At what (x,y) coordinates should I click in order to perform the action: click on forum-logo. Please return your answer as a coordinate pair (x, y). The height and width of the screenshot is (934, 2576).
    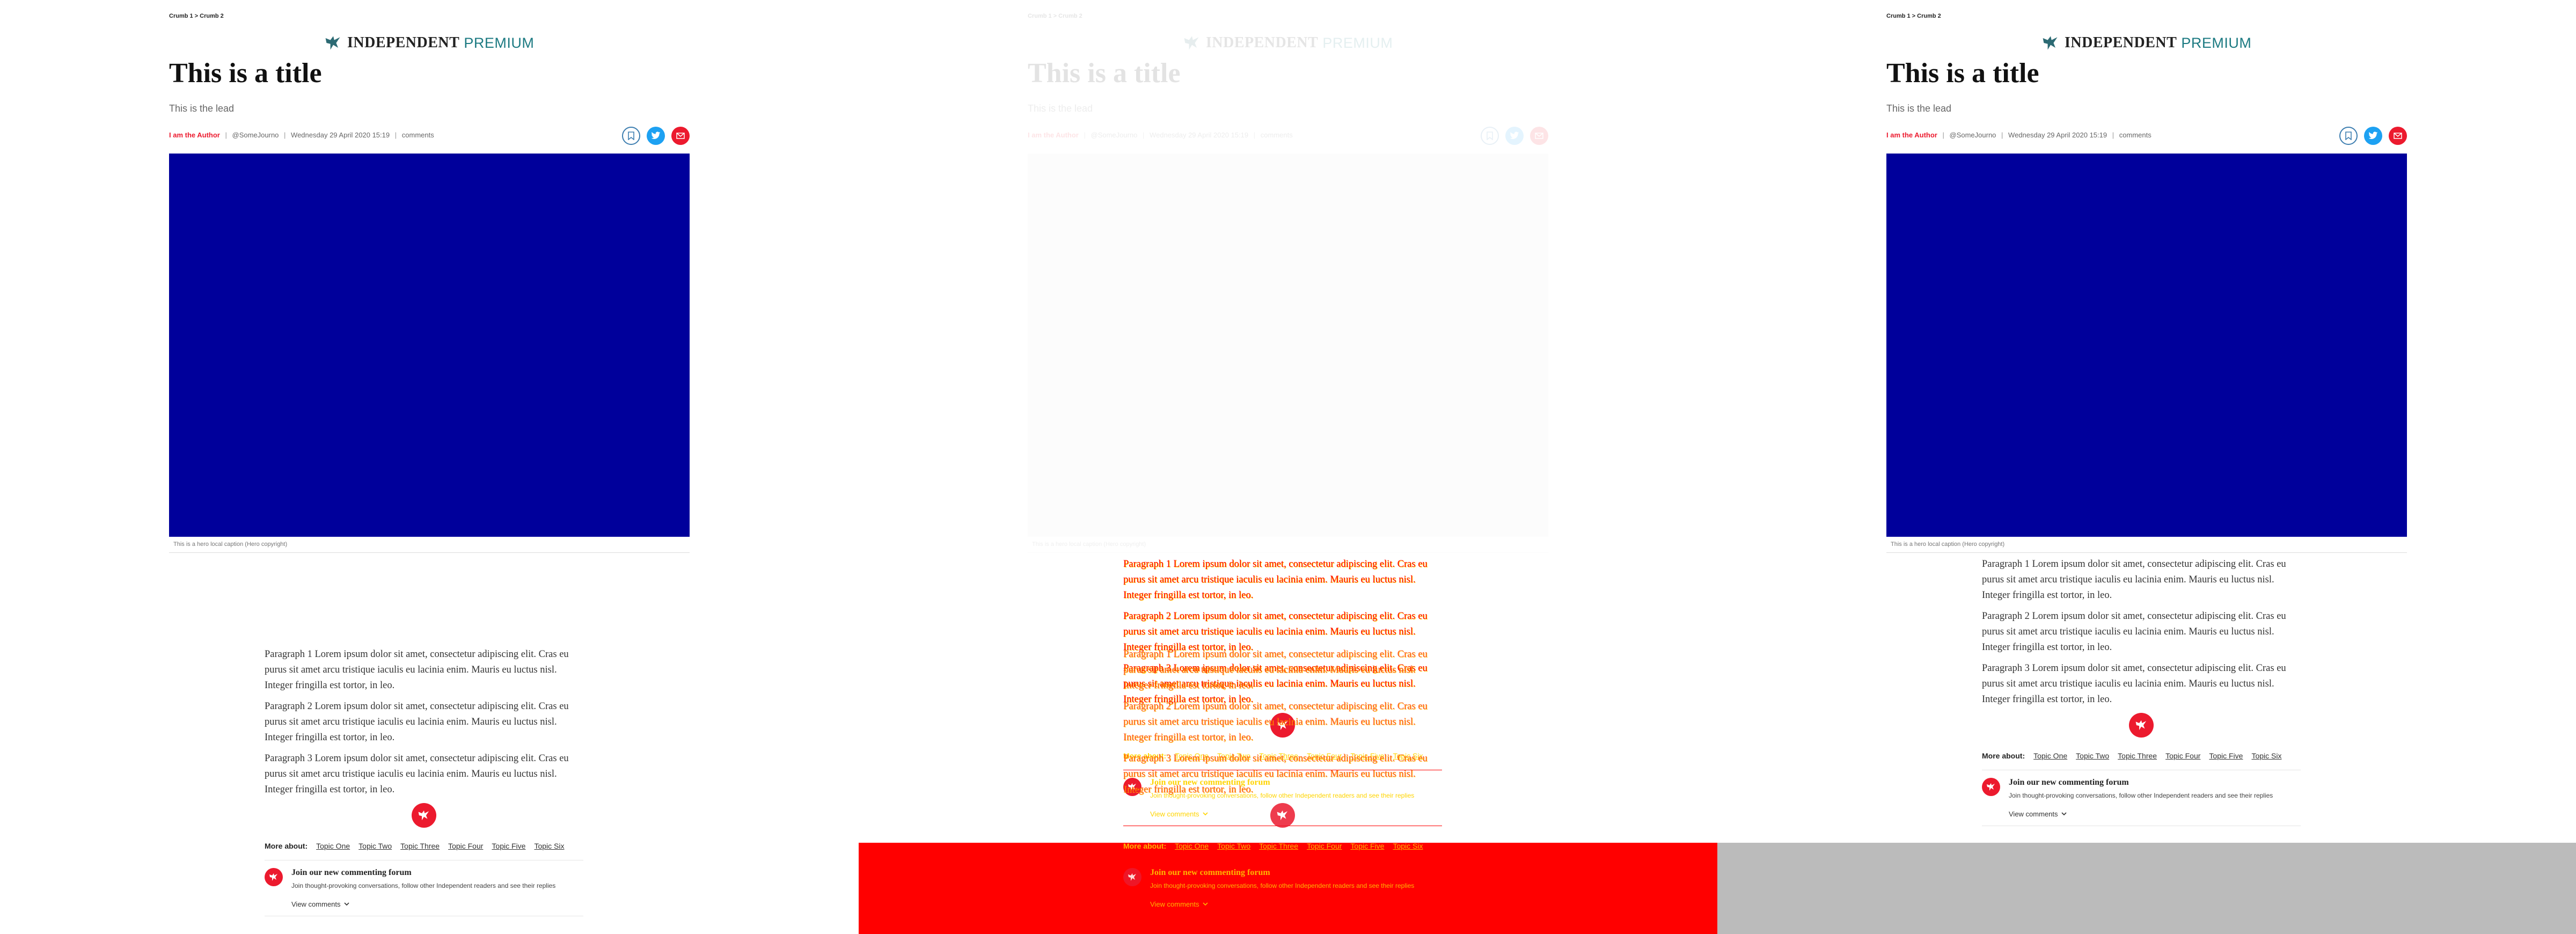
    Looking at the image, I should click on (1991, 787).